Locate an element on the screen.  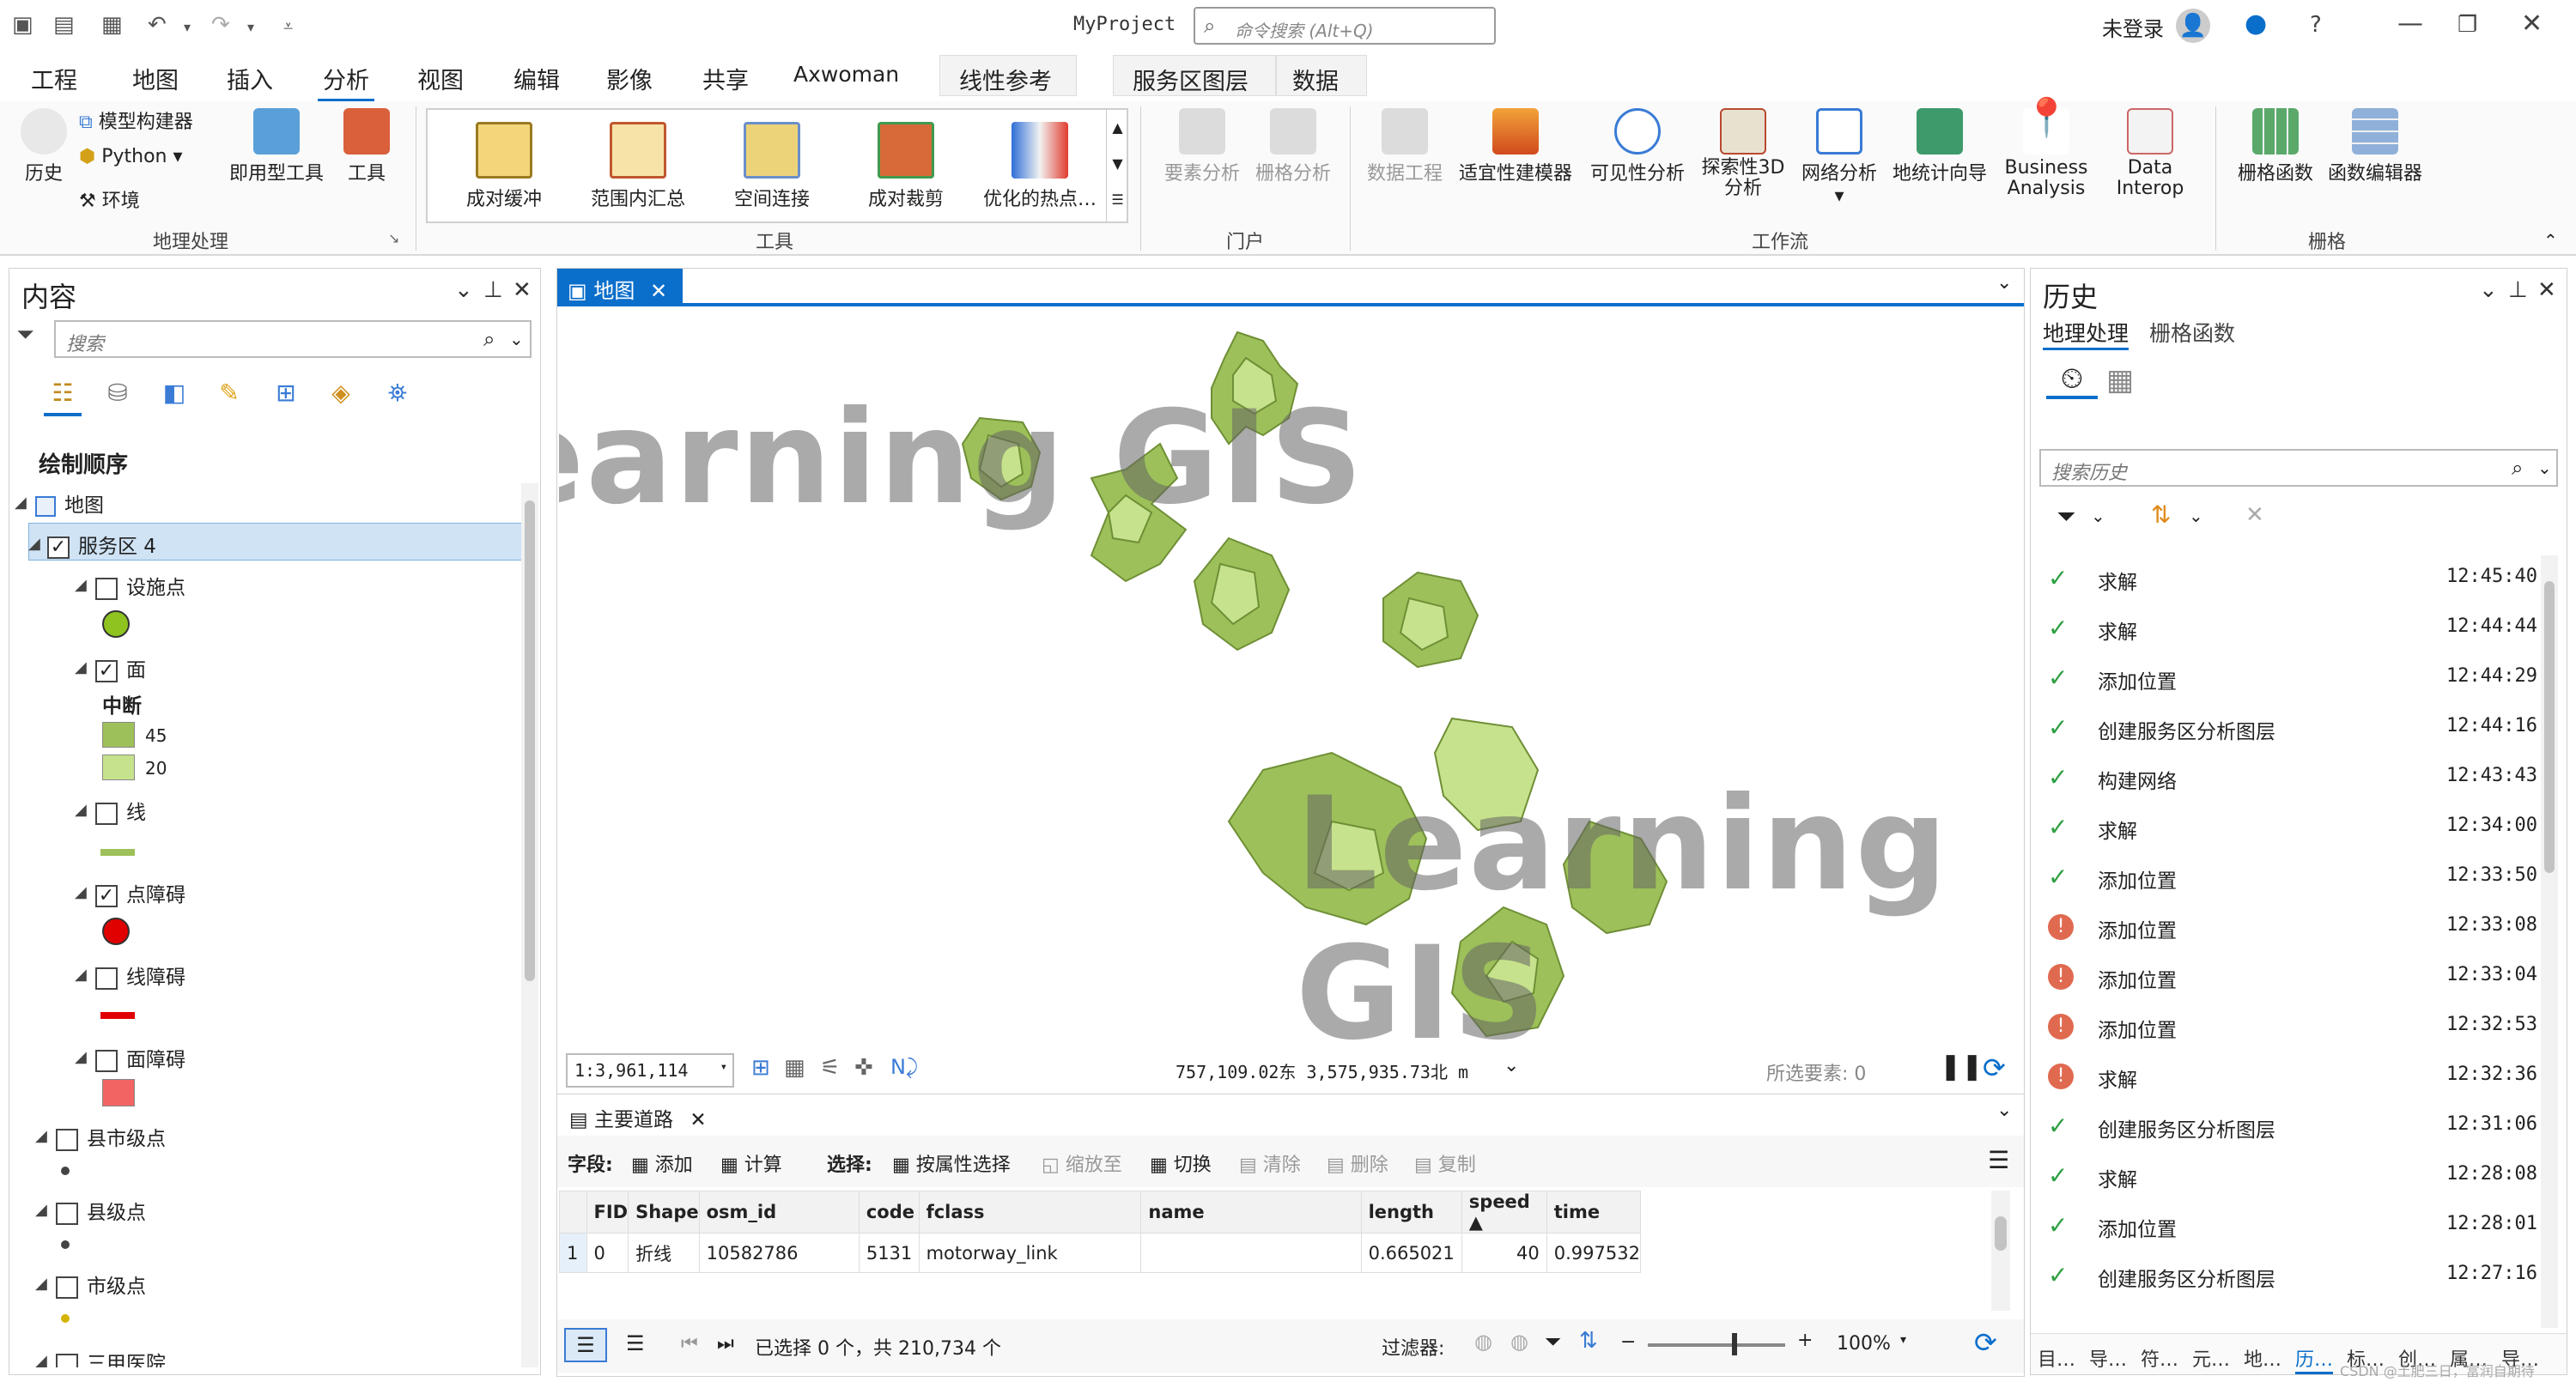
ready-to-use-tools-button: 即用型工具 is located at coordinates (276, 146).